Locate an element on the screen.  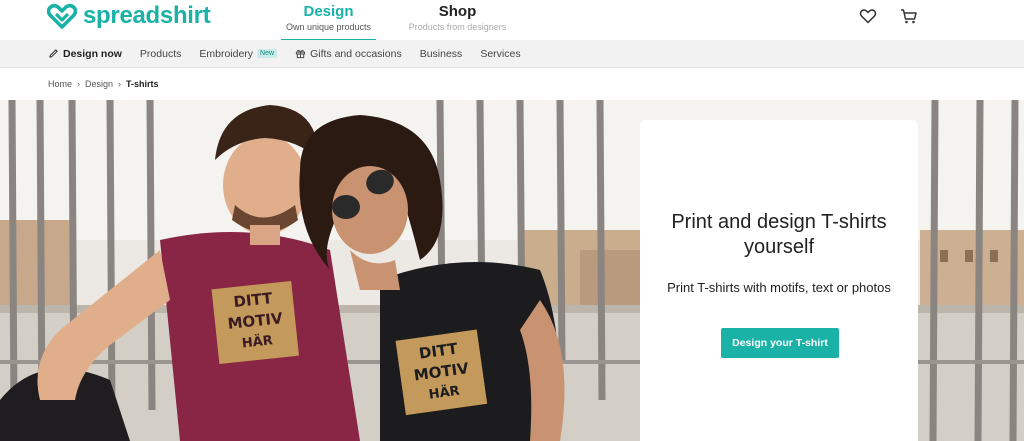
pencil-icon is located at coordinates (53, 53).